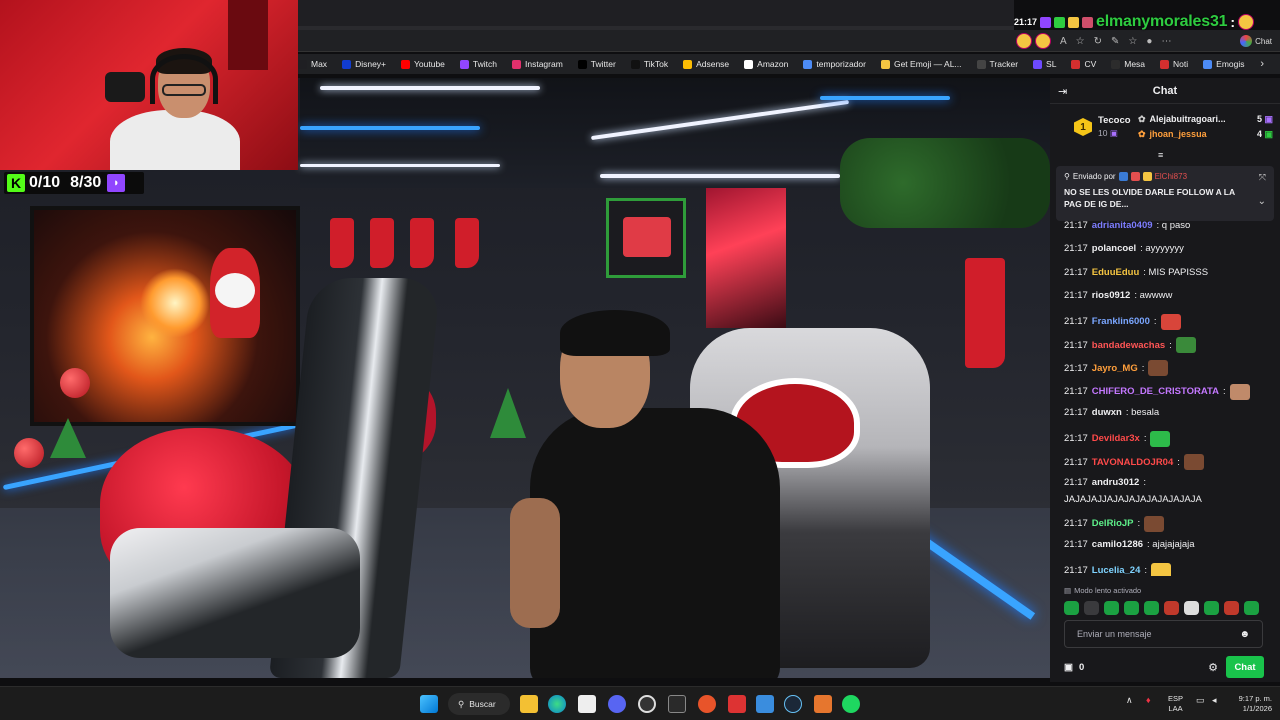 Image resolution: width=1280 pixels, height=720 pixels. I want to click on chat-message: 21:17 Lucelia_24:, so click(1118, 569).